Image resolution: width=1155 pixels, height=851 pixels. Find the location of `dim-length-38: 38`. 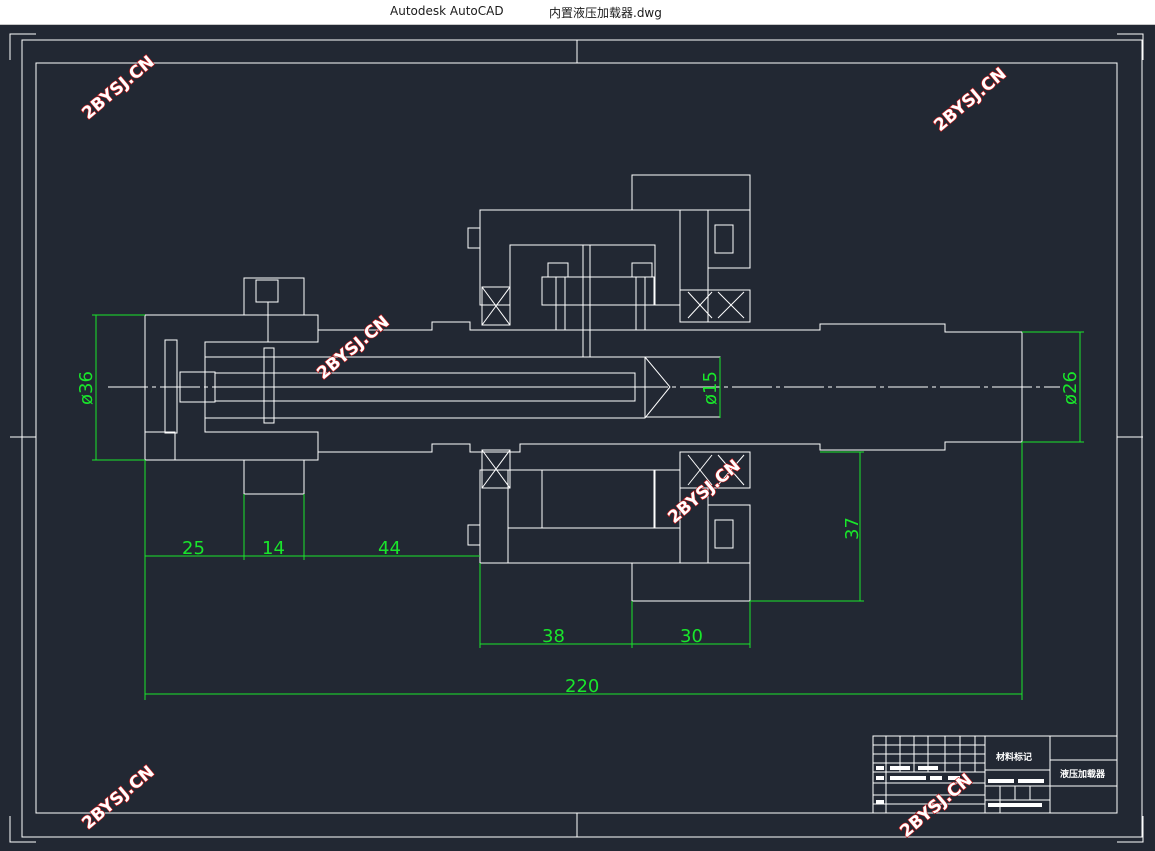

dim-length-38: 38 is located at coordinates (553, 636).